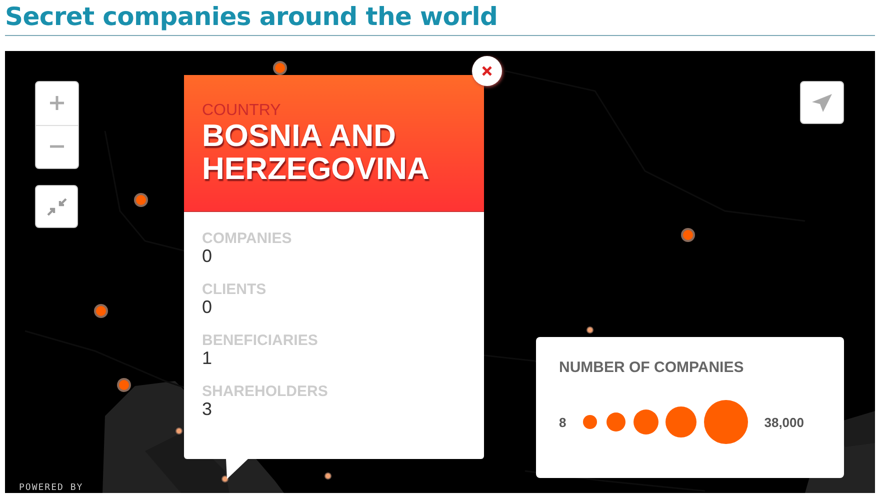 This screenshot has width=881, height=495. What do you see at coordinates (487, 71) in the screenshot?
I see `close-icon` at bounding box center [487, 71].